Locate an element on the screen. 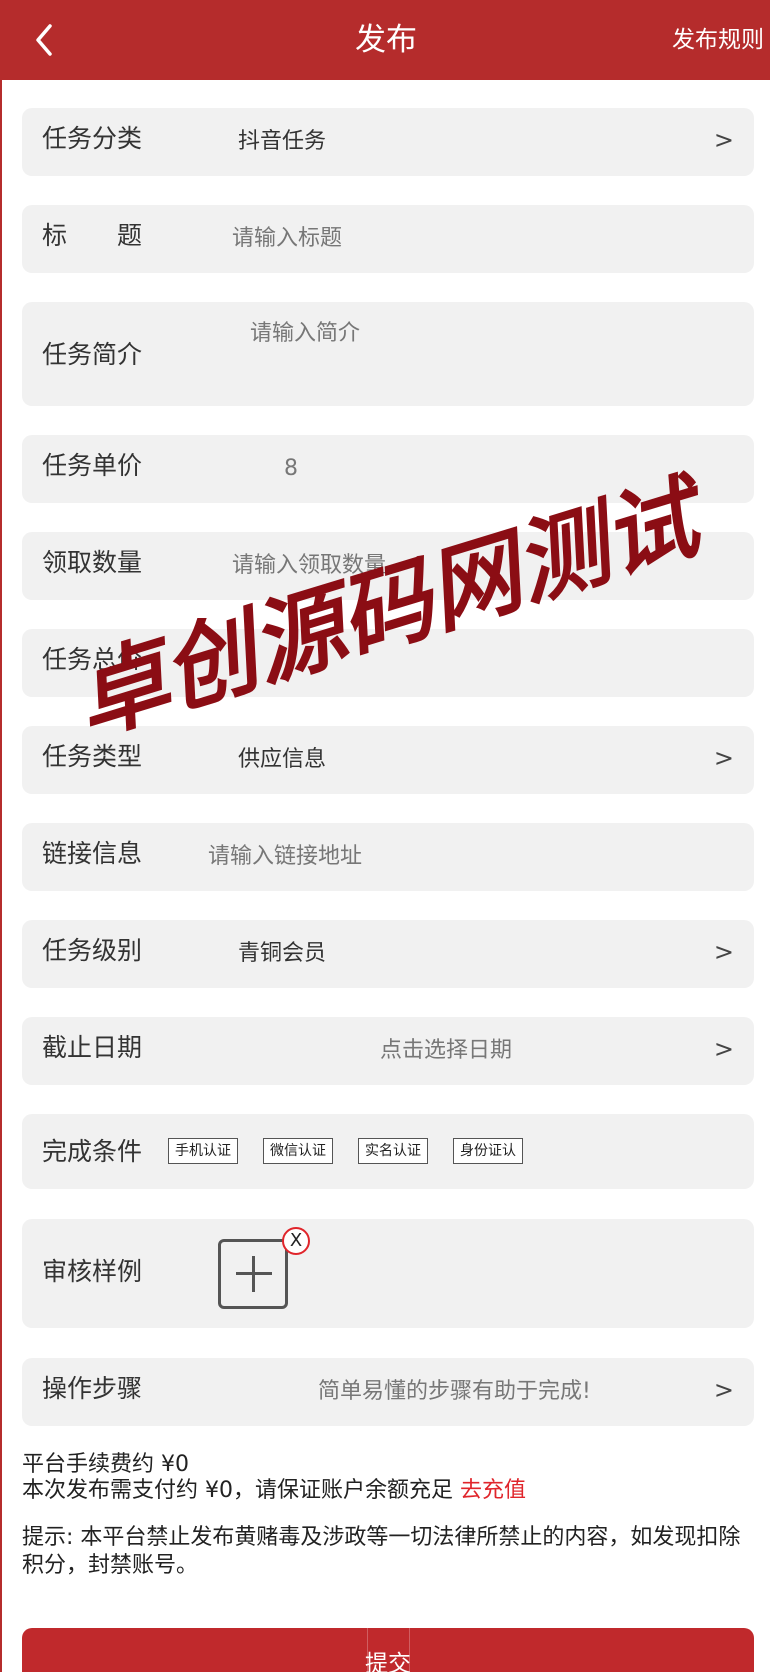  left-border is located at coordinates (1, 876).